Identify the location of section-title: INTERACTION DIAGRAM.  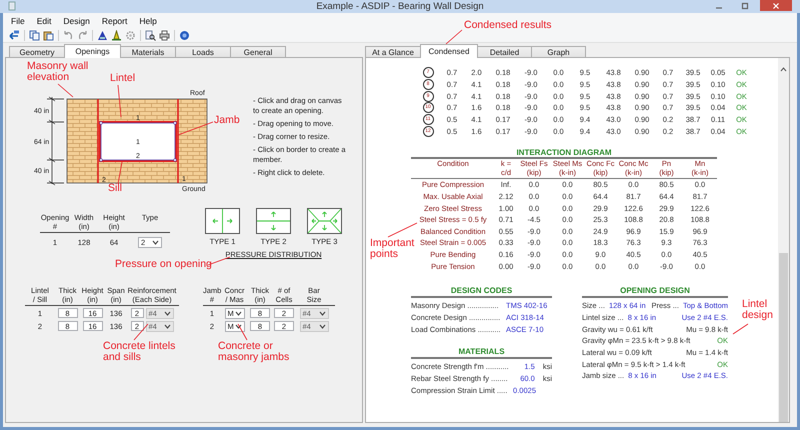
(564, 153).